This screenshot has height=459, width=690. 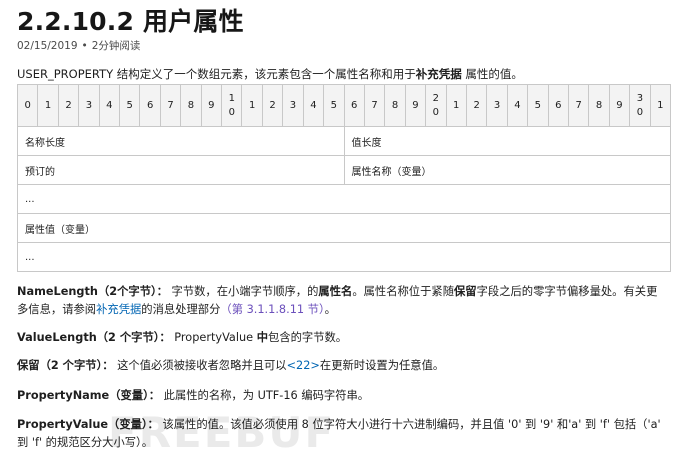 What do you see at coordinates (181, 309) in the screenshot?
I see `desc-text: 的消息处理部分` at bounding box center [181, 309].